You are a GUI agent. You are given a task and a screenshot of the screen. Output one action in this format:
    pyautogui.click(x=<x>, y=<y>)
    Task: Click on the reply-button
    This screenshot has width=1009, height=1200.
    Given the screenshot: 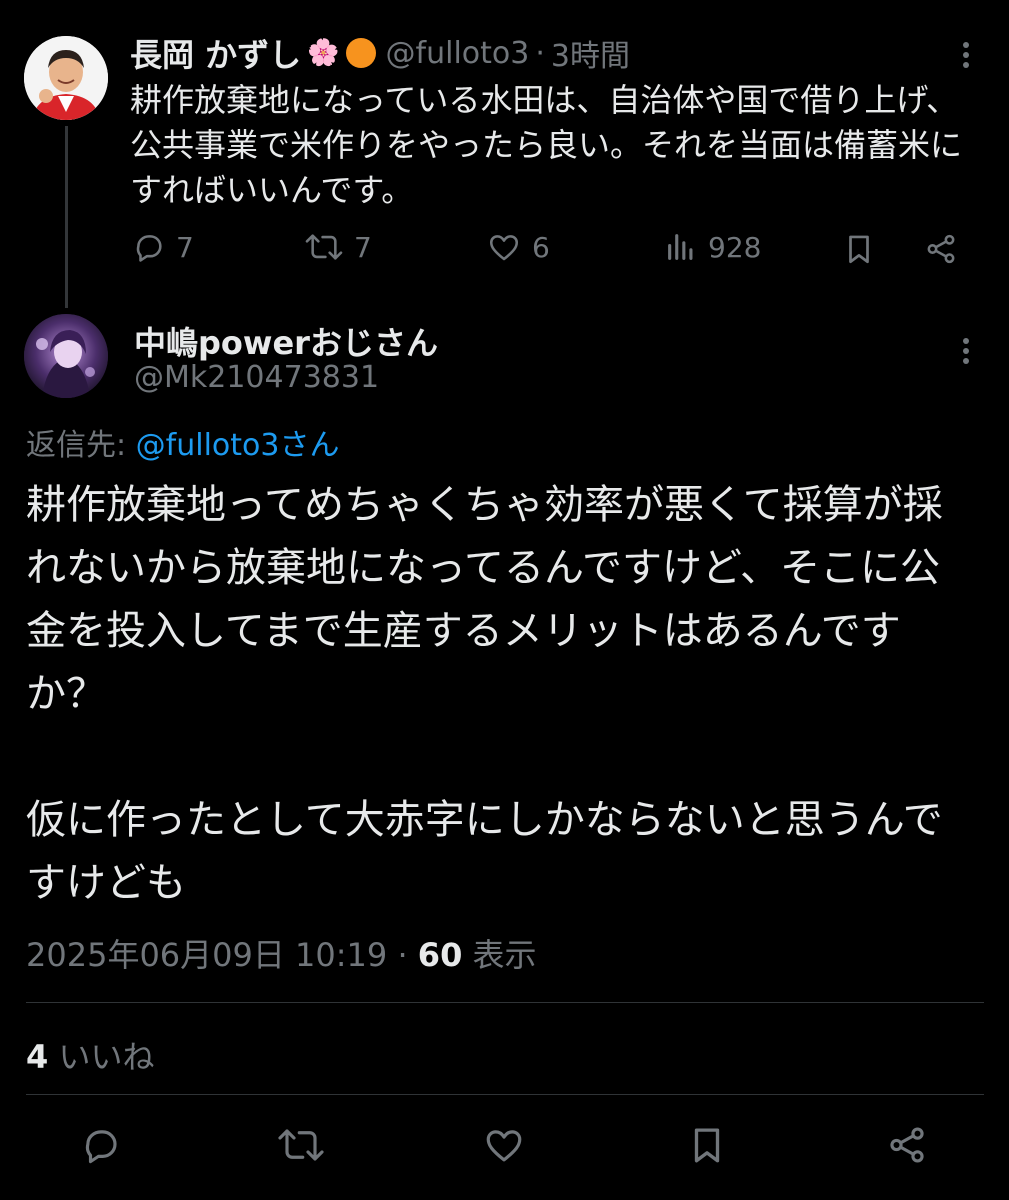 What is the action you would take?
    pyautogui.click(x=101, y=1145)
    